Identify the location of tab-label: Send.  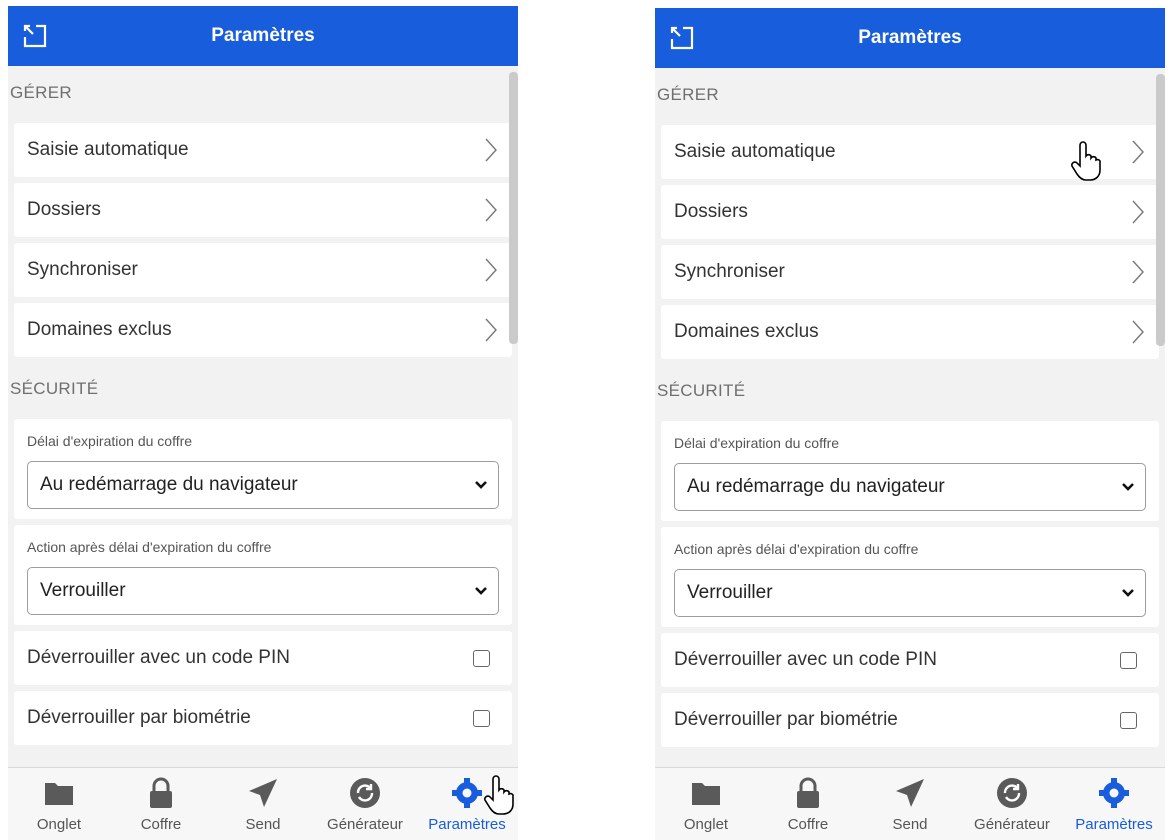
(910, 824).